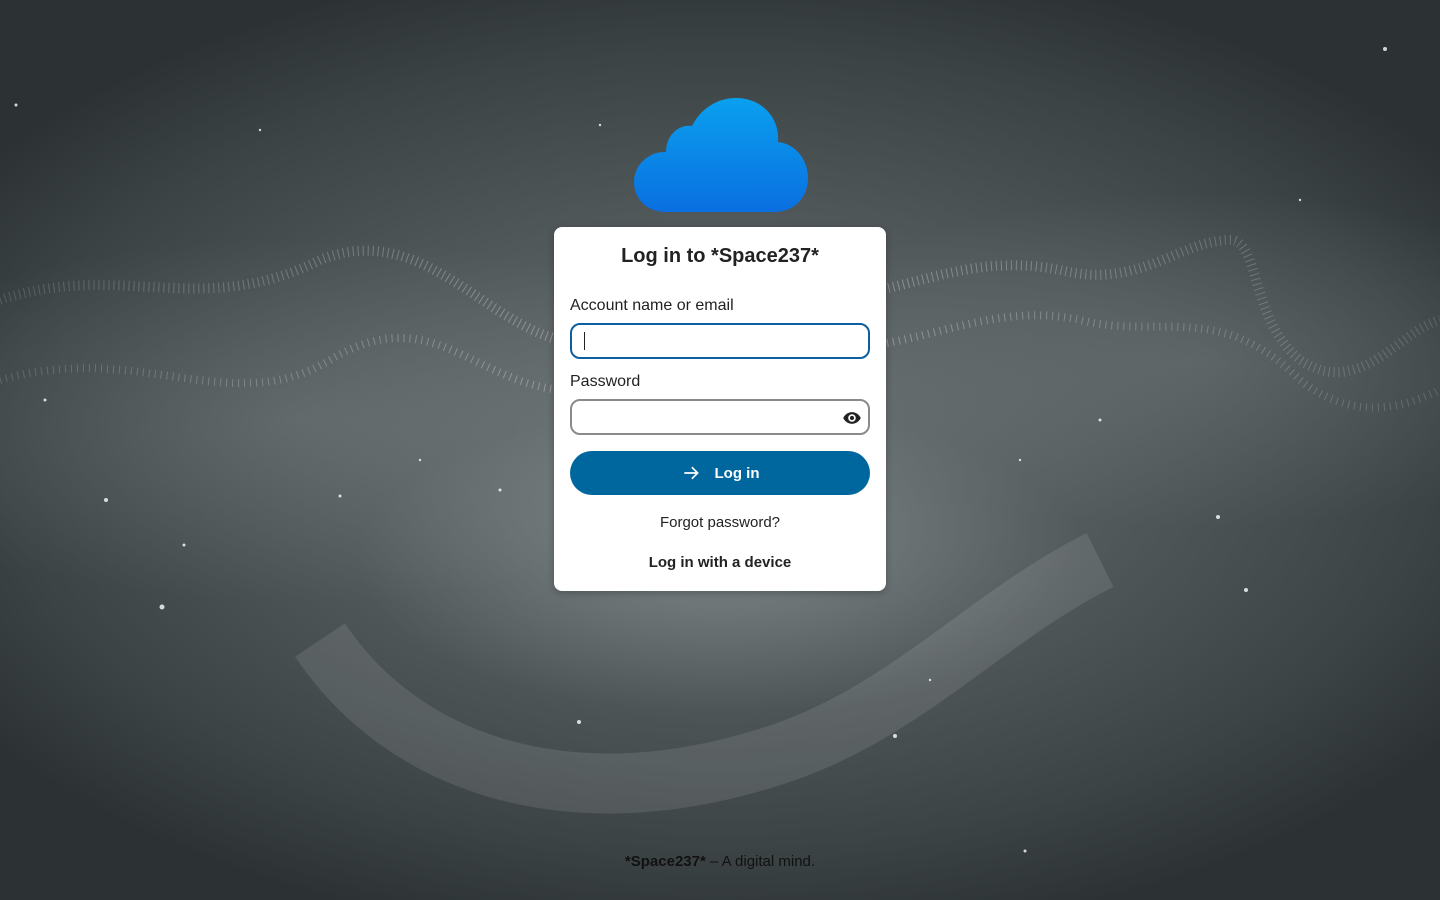  I want to click on username-input, so click(720, 341).